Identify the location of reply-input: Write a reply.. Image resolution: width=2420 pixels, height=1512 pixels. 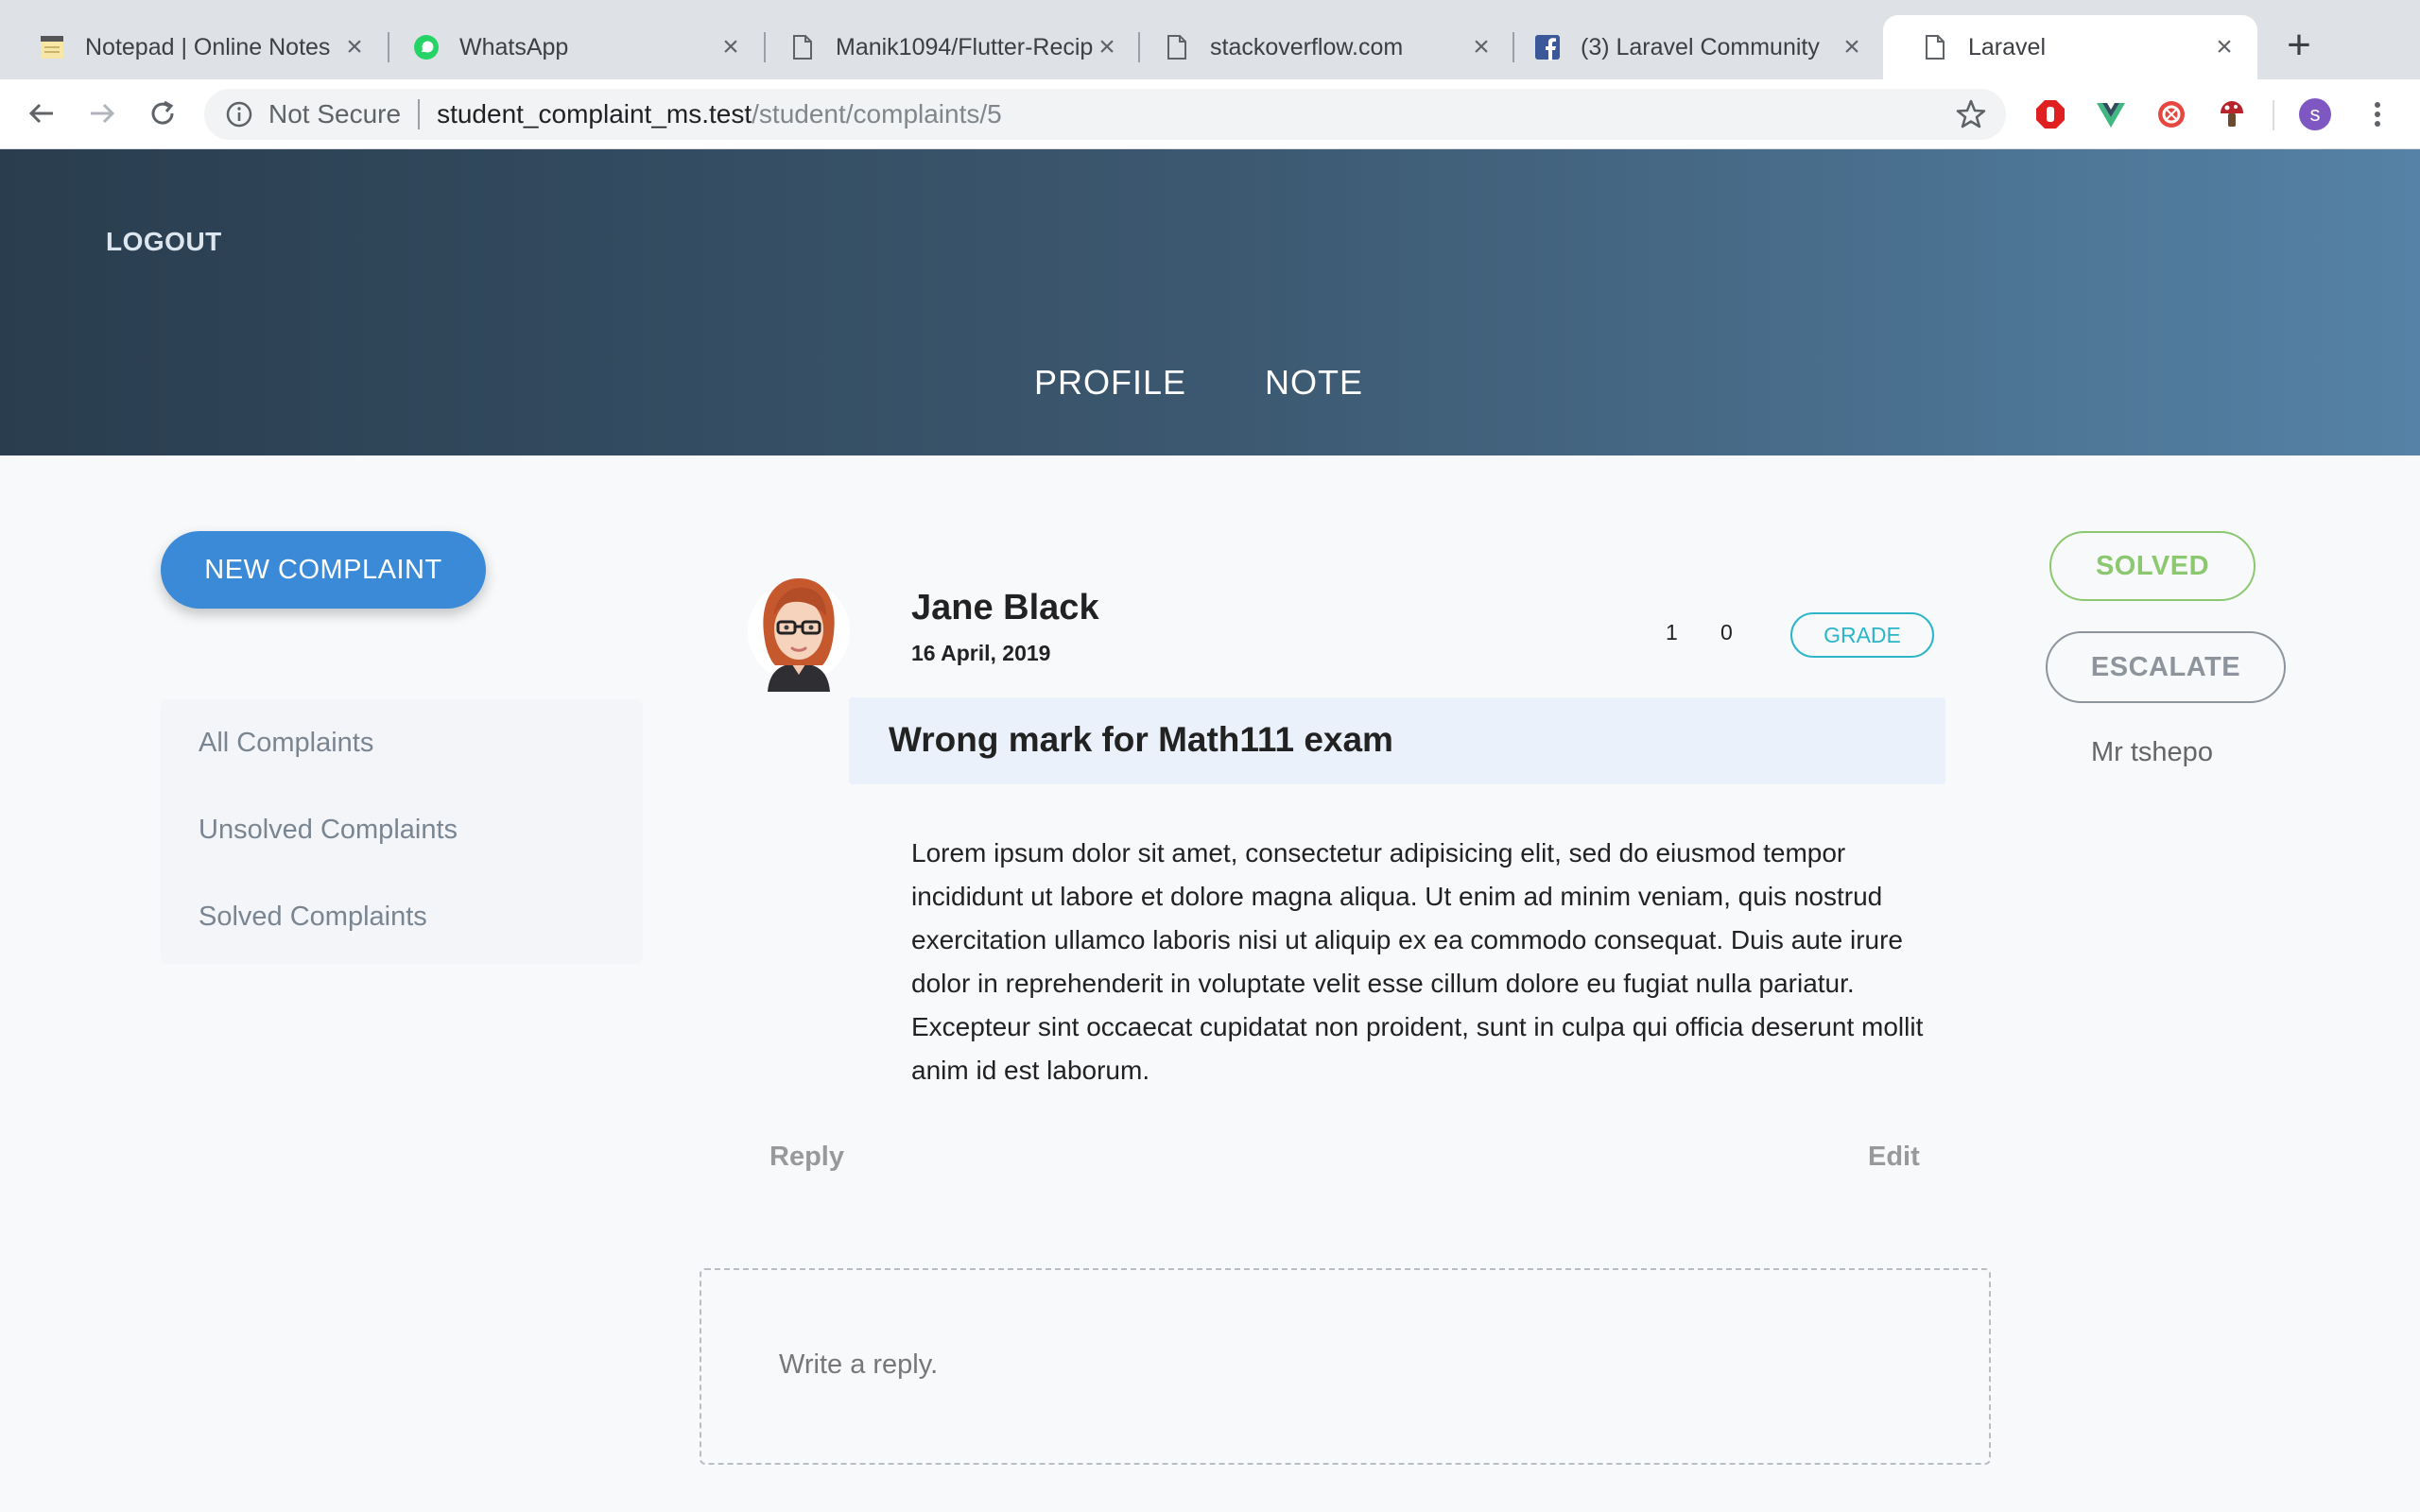
(1345, 1366).